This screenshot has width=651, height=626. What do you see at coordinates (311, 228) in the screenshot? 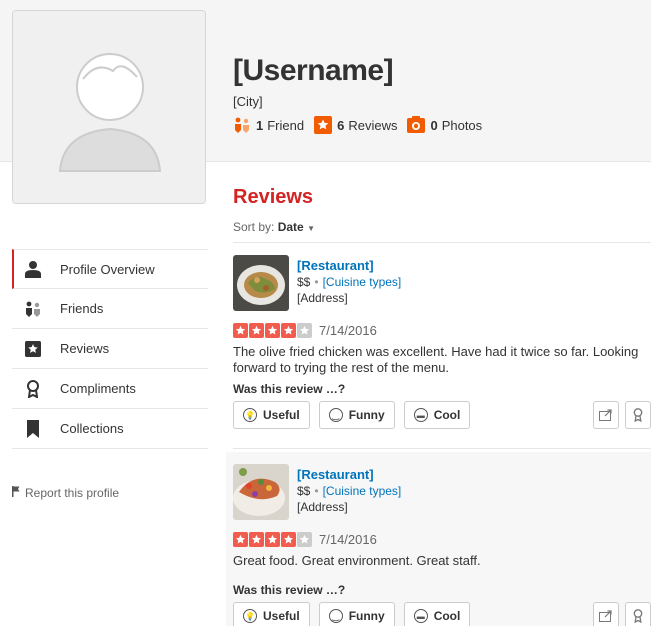
I see `chevron-down-icon: ▼` at bounding box center [311, 228].